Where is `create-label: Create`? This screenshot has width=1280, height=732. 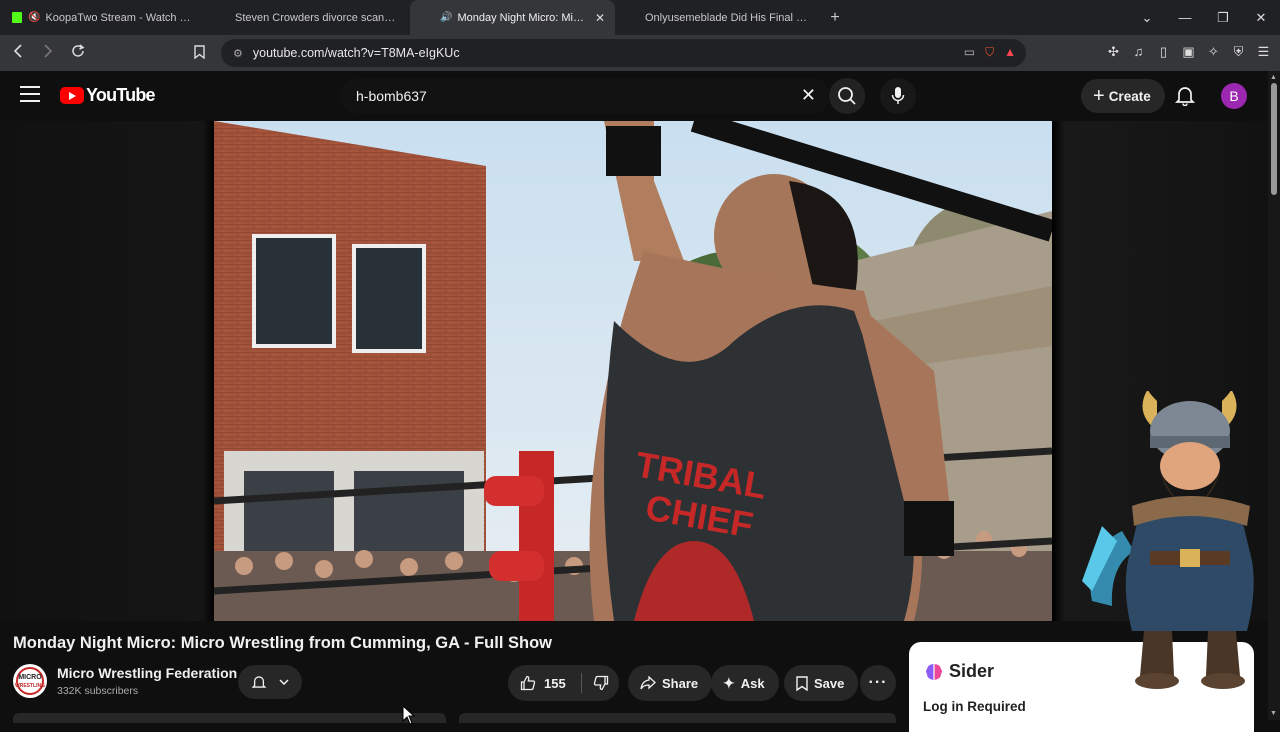
create-label: Create is located at coordinates (1129, 96).